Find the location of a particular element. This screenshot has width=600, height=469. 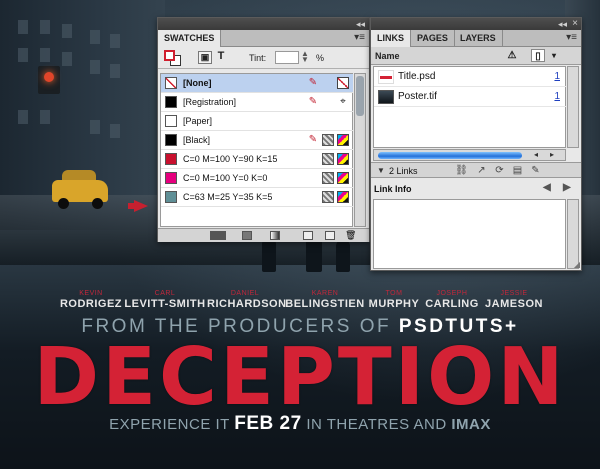

cast-last-name: RICHARDSON is located at coordinates (247, 304).